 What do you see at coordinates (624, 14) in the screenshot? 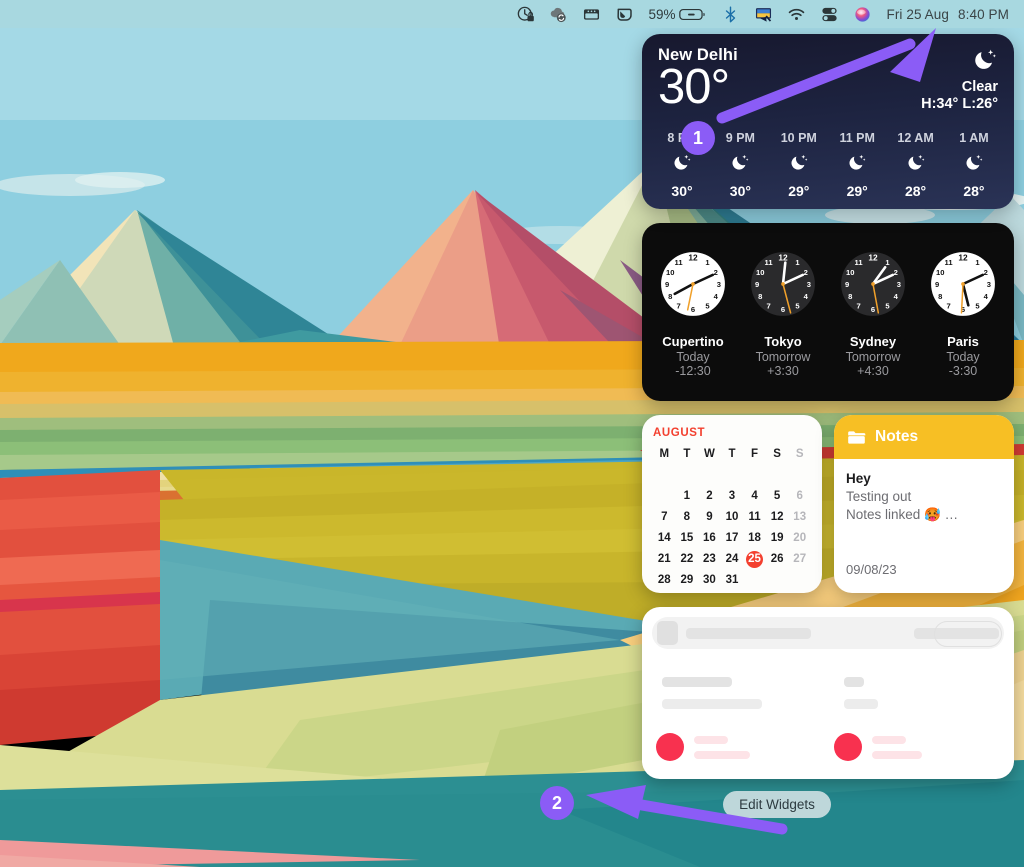
I see `screenshot-tool-icon` at bounding box center [624, 14].